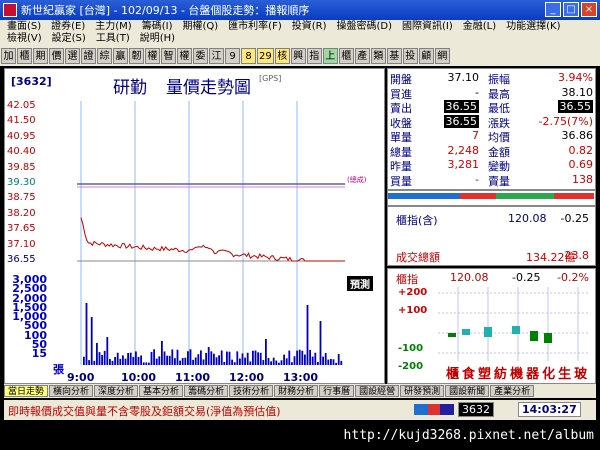  What do you see at coordinates (452, 372) in the screenshot?
I see `sector-name: 櫃` at bounding box center [452, 372].